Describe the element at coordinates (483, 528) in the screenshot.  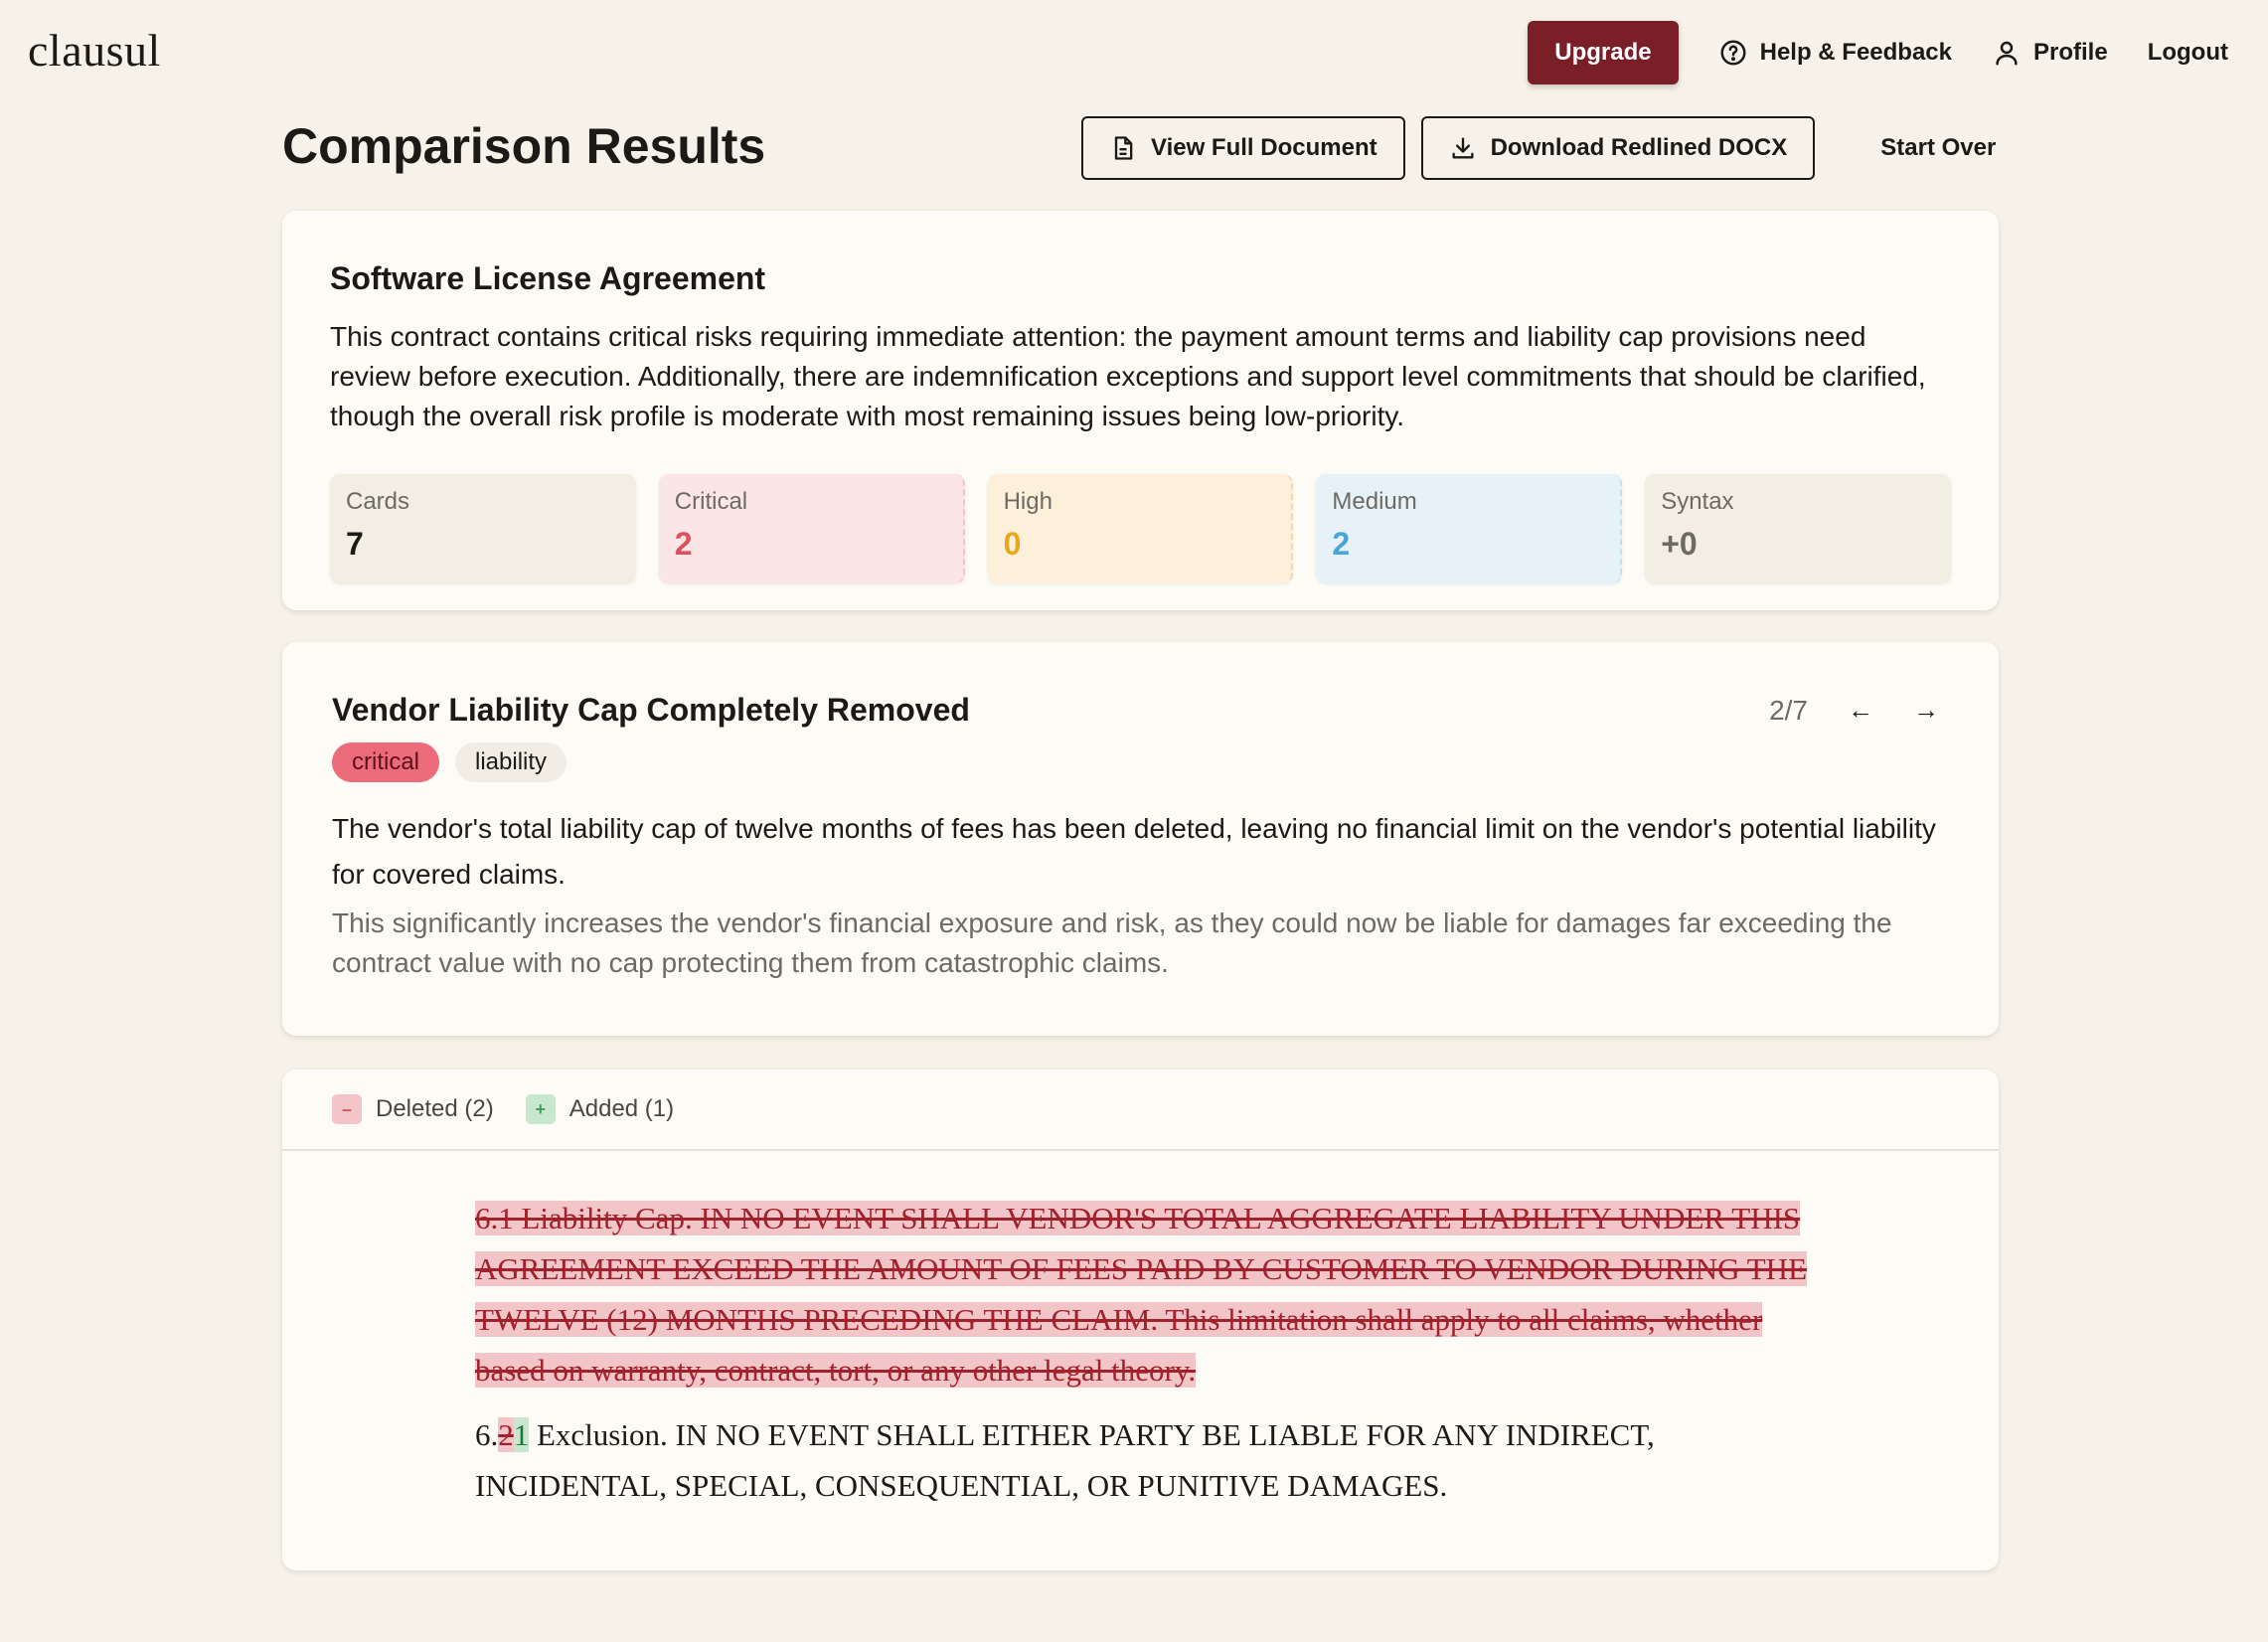
I see `stat-cards: Cards 7` at that location.